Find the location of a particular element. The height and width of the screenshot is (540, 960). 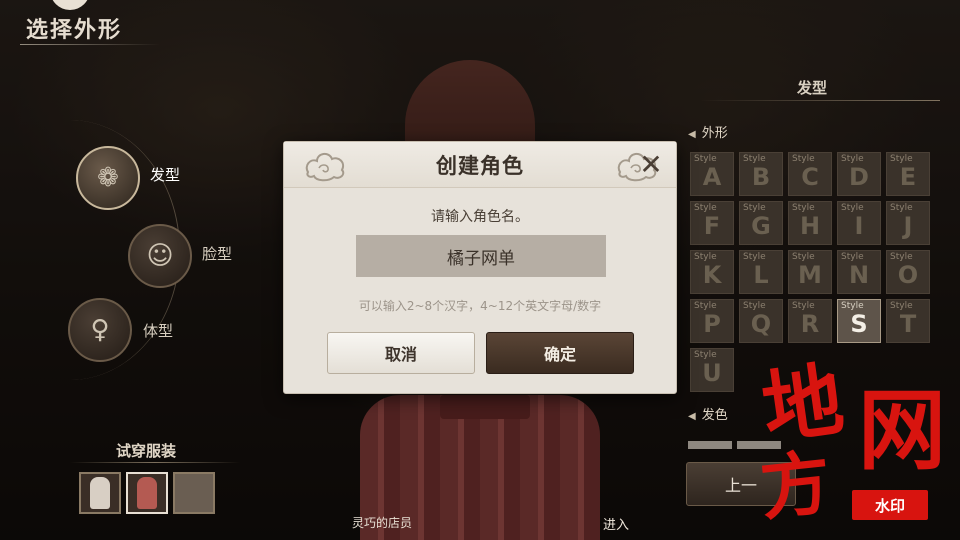

face-icon: ☺ is located at coordinates (160, 256).